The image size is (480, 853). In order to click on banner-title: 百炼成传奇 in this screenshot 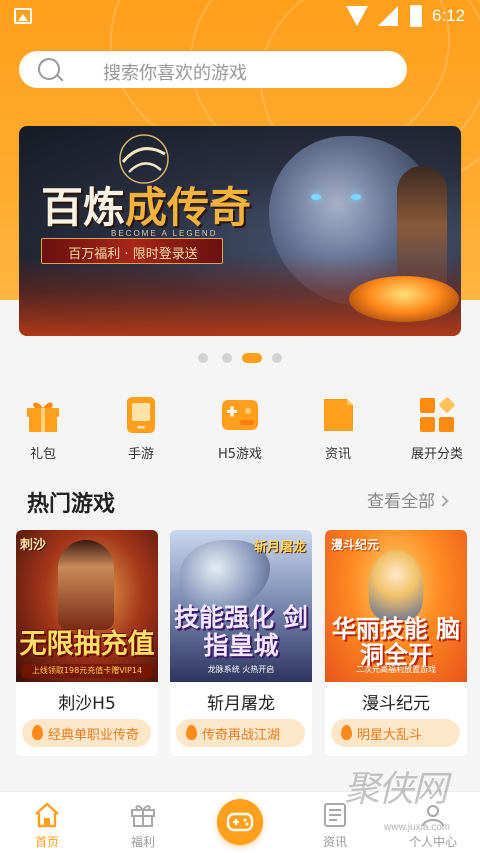, I will do `click(146, 207)`.